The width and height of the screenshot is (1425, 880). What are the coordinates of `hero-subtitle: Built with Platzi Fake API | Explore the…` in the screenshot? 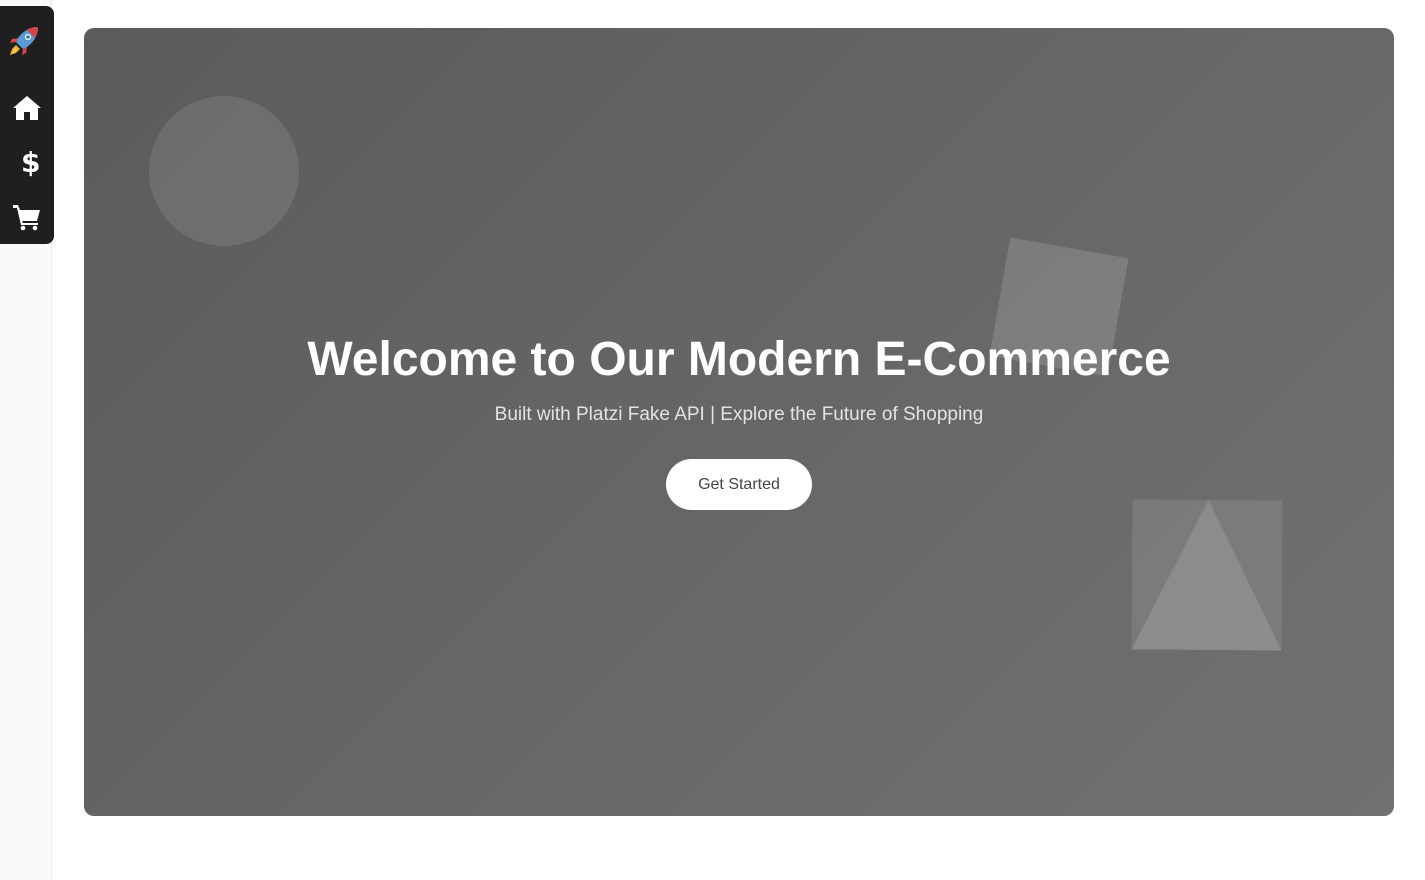 It's located at (739, 414).